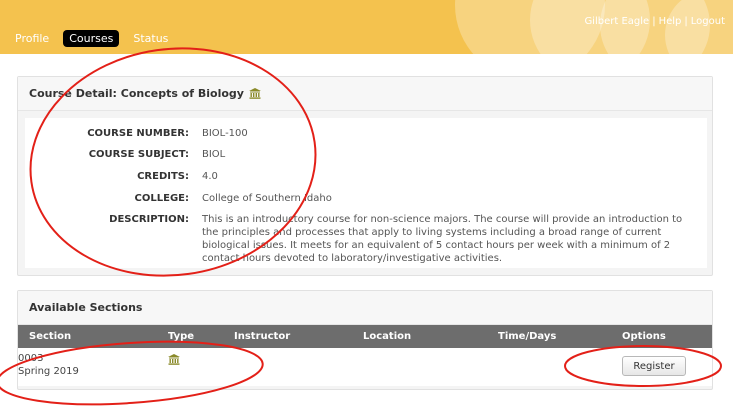  Describe the element at coordinates (387, 336) in the screenshot. I see `col-location: Location` at that location.